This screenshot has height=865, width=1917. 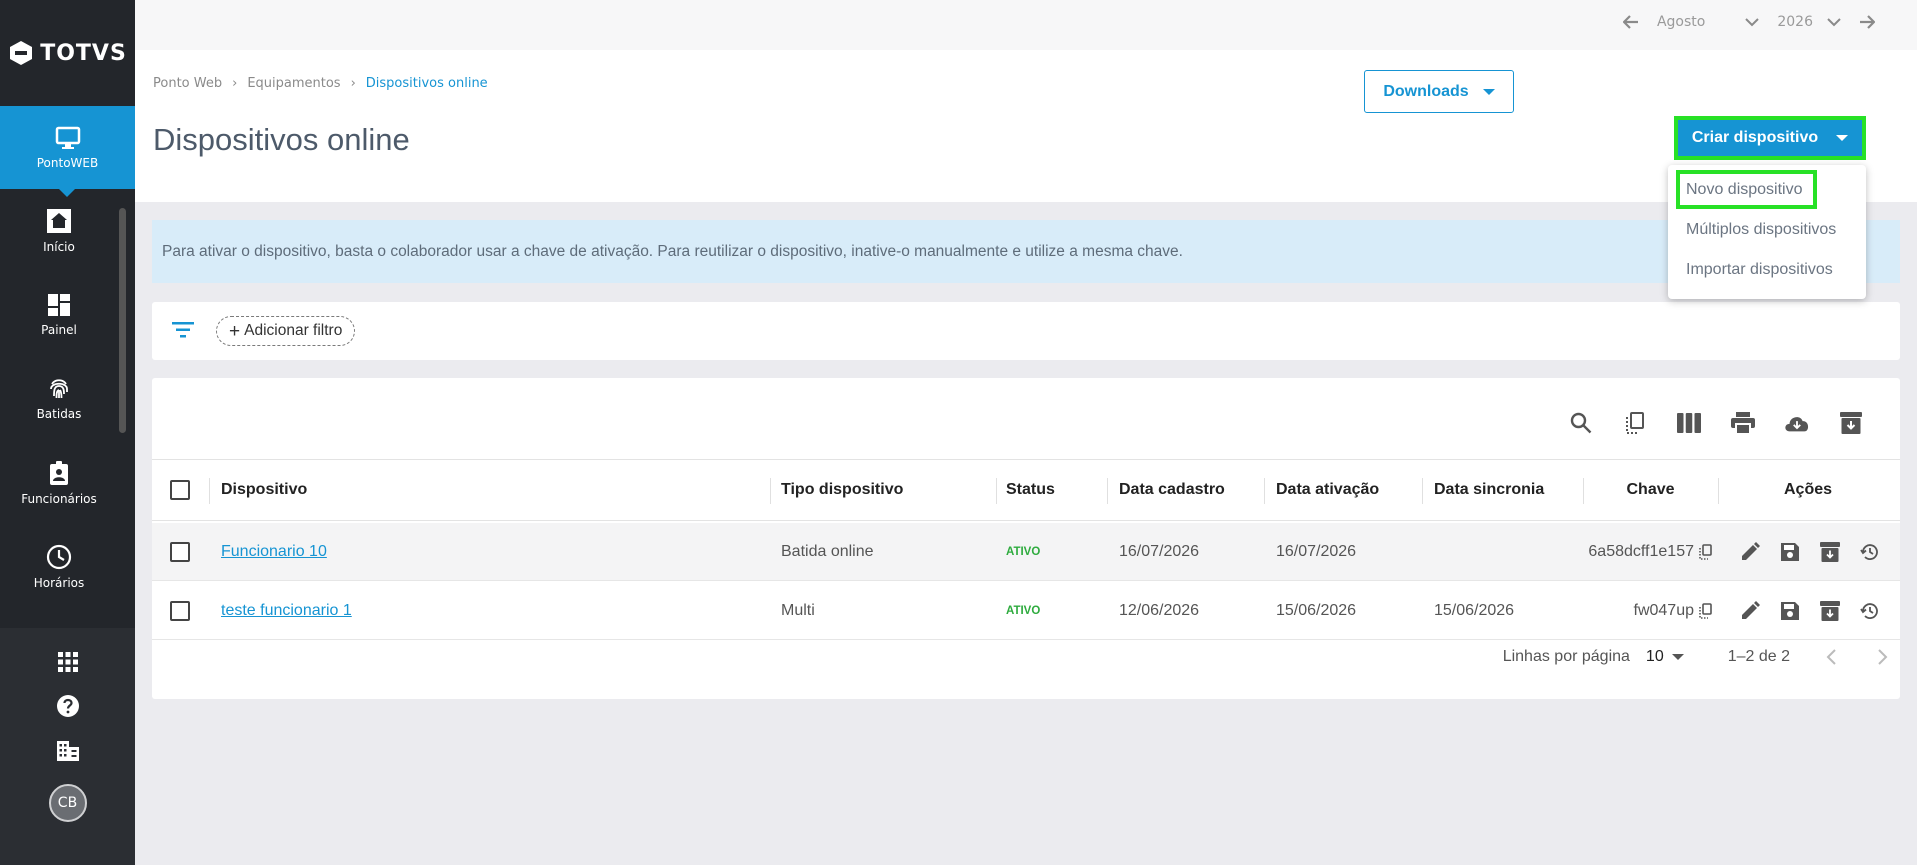 What do you see at coordinates (68, 706) in the screenshot?
I see `help-icon` at bounding box center [68, 706].